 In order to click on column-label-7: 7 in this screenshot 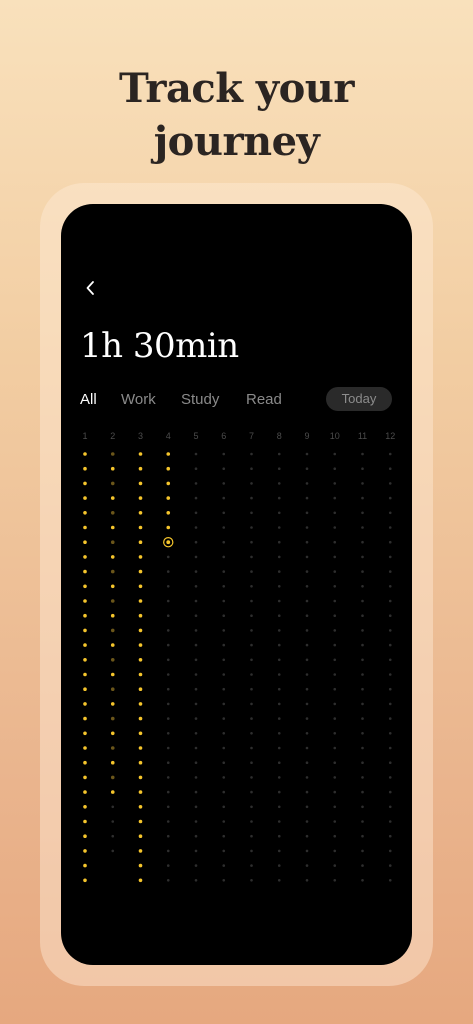, I will do `click(251, 436)`.